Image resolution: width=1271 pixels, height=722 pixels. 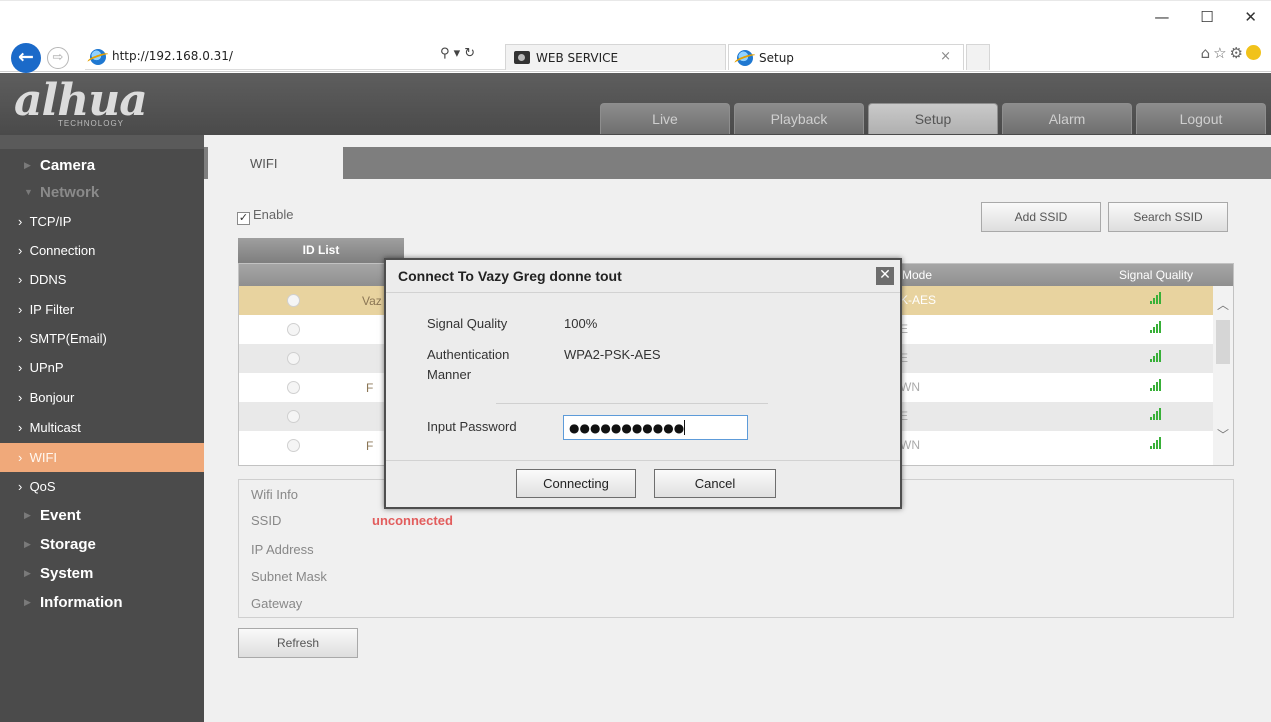 What do you see at coordinates (472, 426) in the screenshot?
I see `password-label: Input Password` at bounding box center [472, 426].